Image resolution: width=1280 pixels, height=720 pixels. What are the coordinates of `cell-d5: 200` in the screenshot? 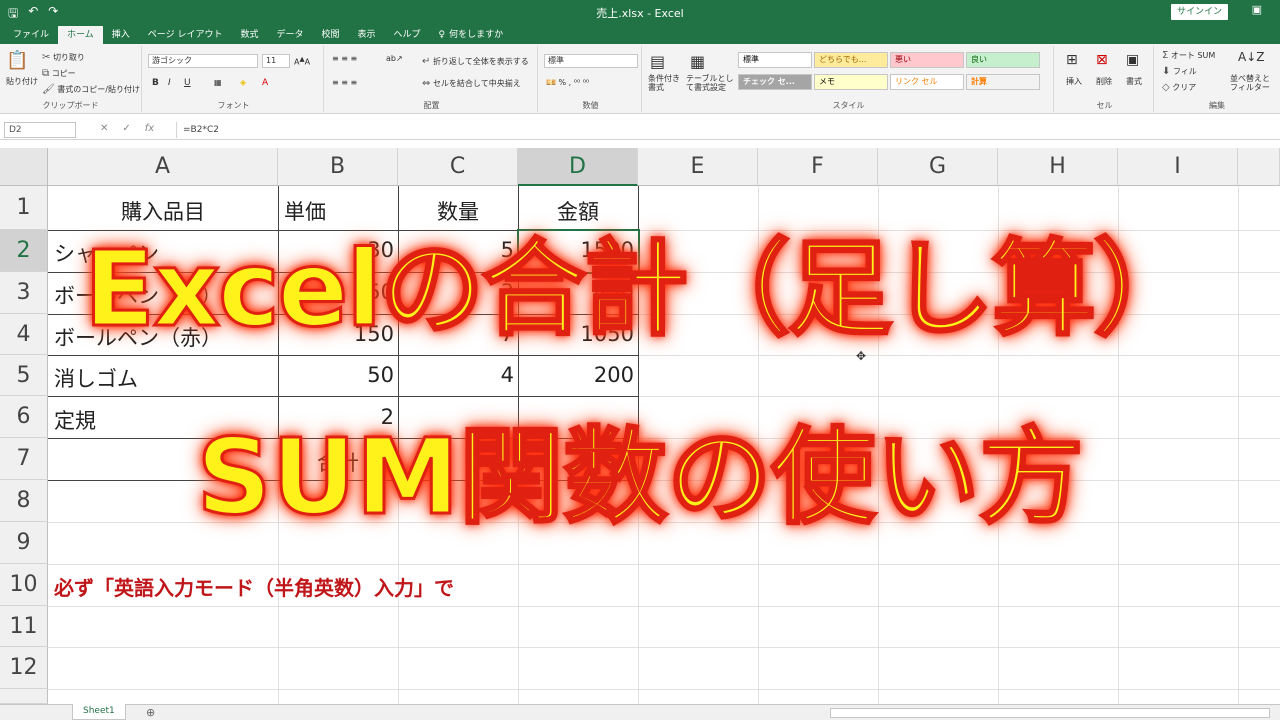 It's located at (576, 375).